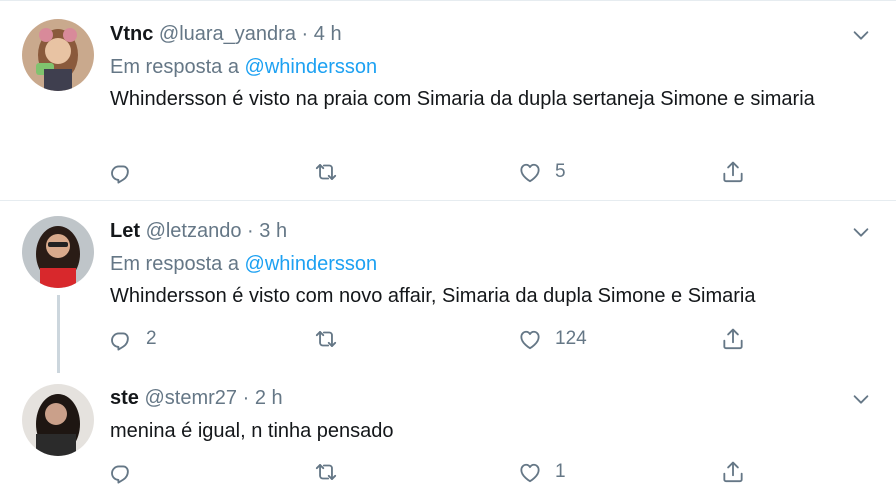 Image resolution: width=896 pixels, height=502 pixels. What do you see at coordinates (552, 339) in the screenshot?
I see `like-button: 124` at bounding box center [552, 339].